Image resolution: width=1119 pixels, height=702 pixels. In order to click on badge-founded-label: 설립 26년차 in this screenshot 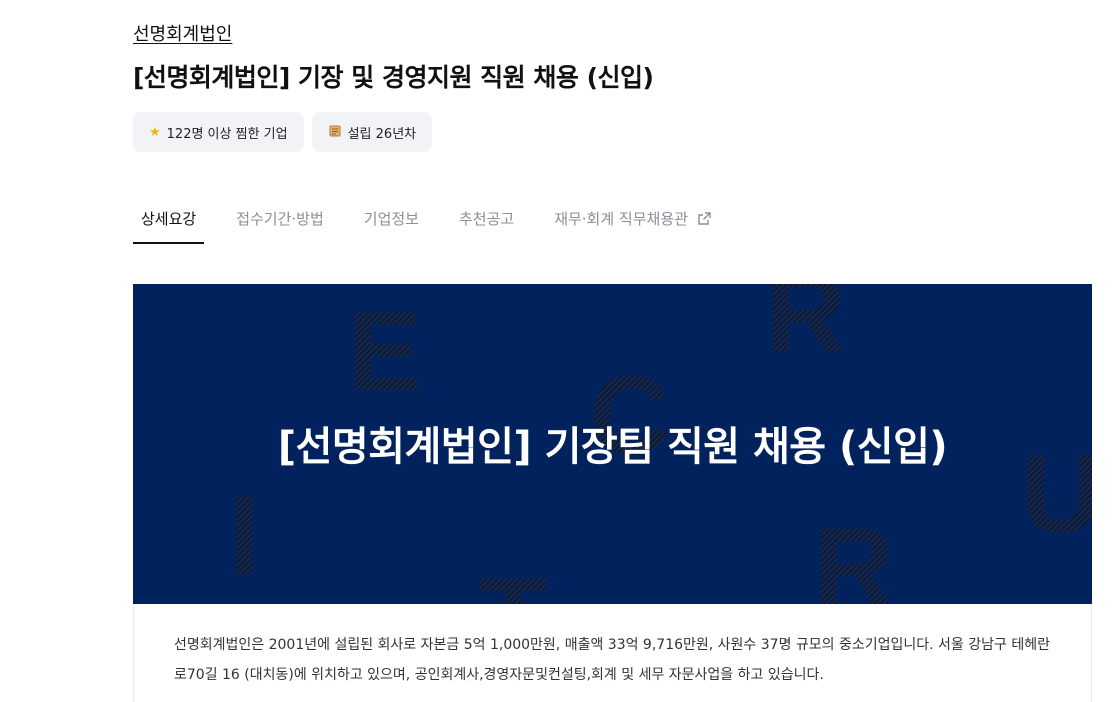, I will do `click(382, 134)`.